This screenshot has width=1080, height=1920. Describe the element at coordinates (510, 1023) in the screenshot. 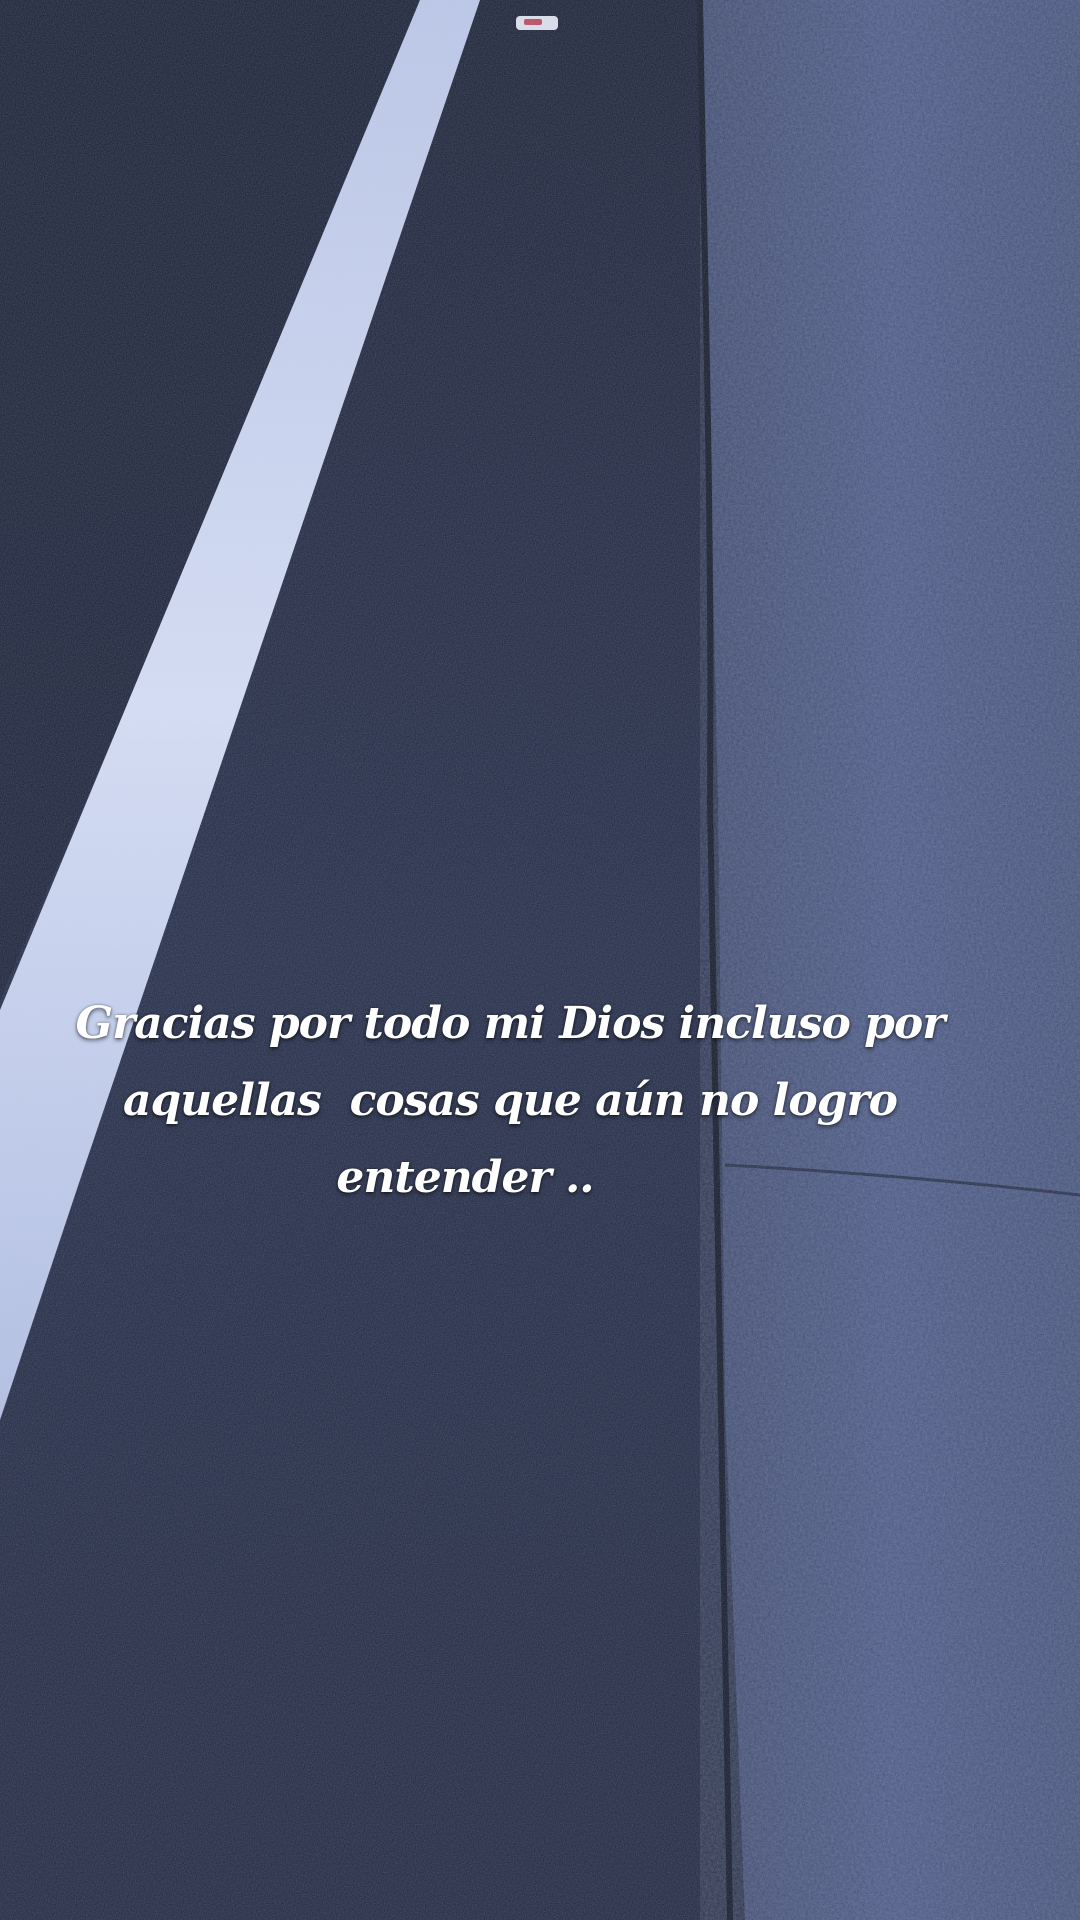

I see `caption-line-1: Gracias por todo mi Dios incluso por` at that location.